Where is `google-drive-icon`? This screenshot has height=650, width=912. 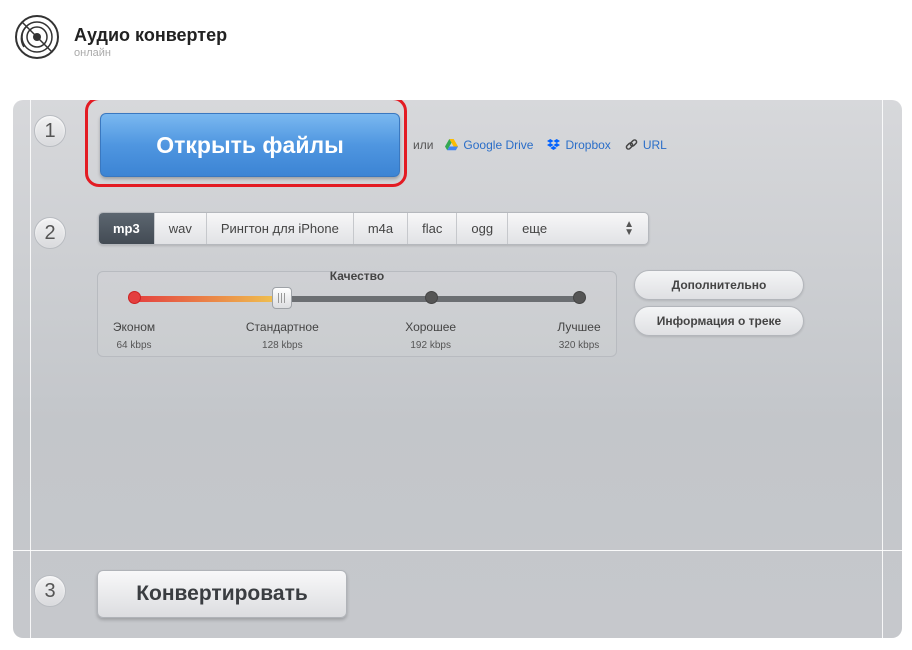
google-drive-icon is located at coordinates (452, 145).